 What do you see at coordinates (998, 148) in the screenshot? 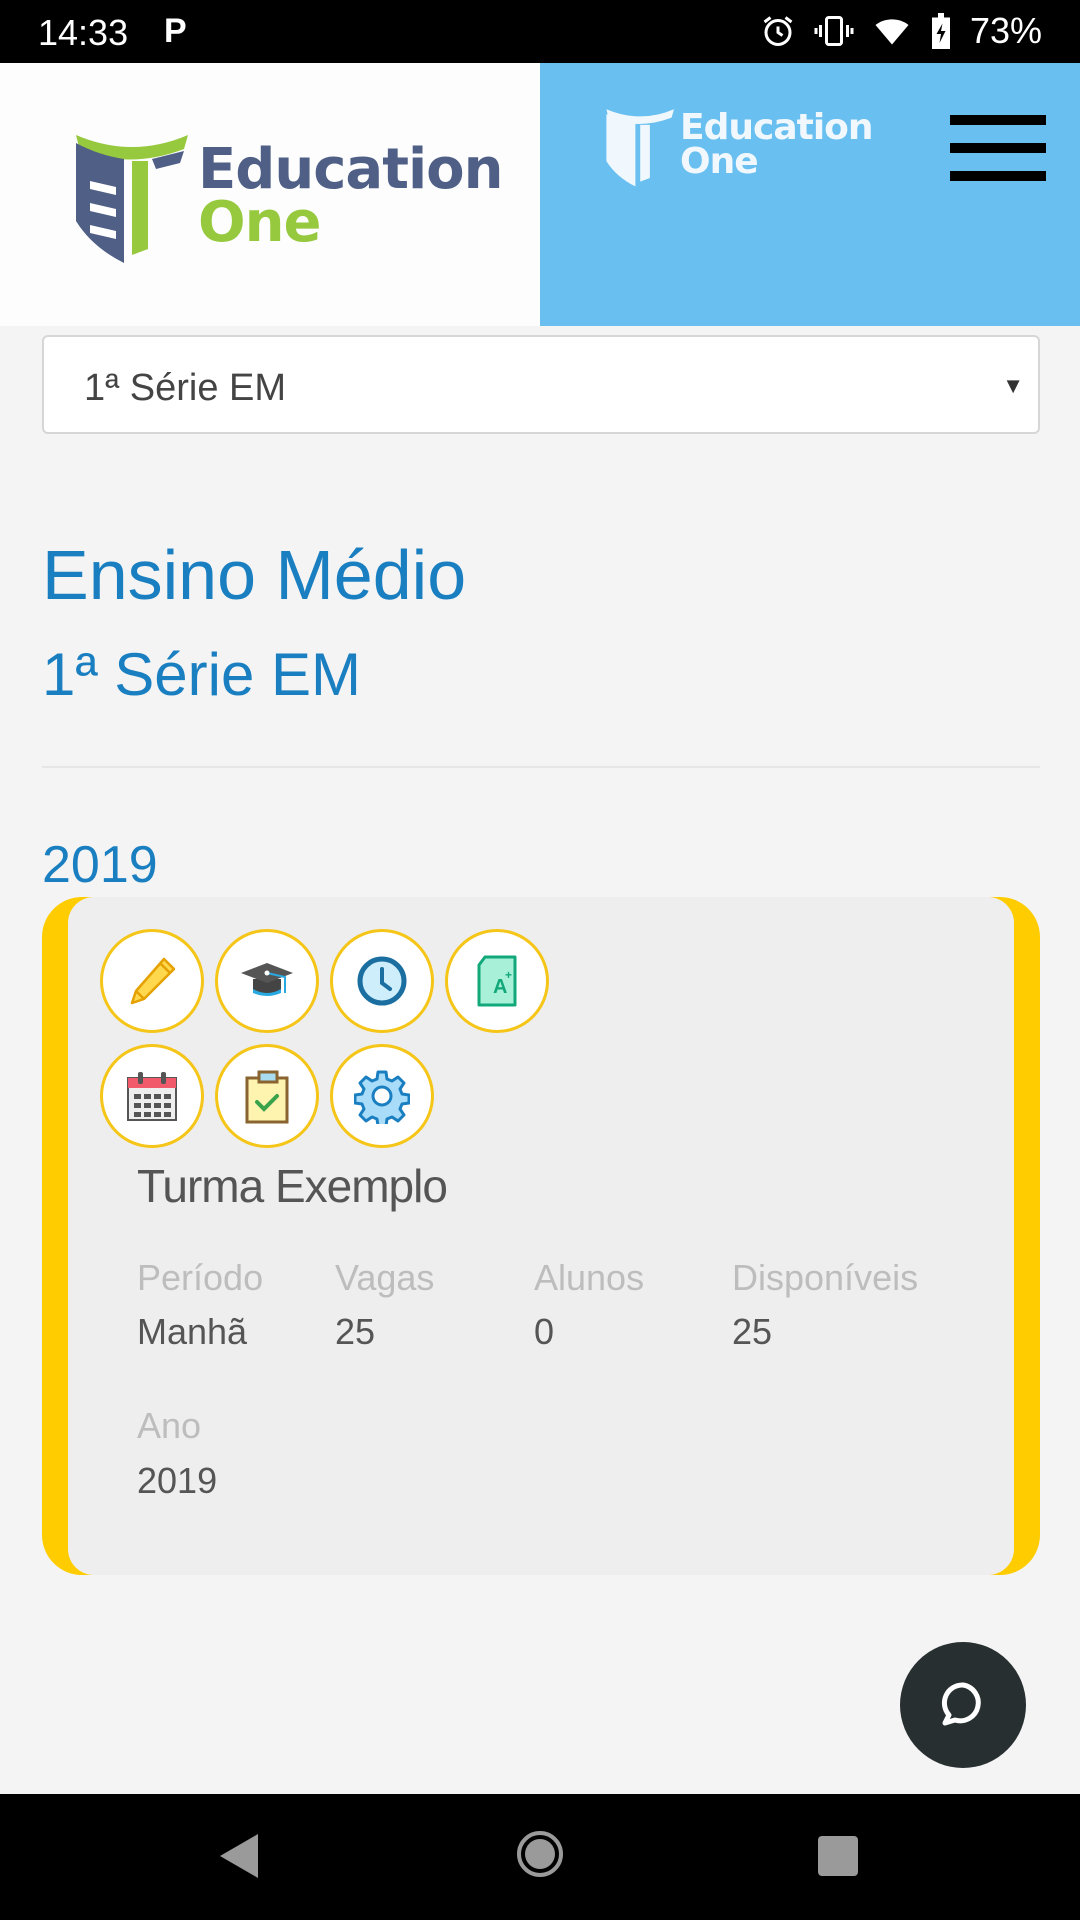
I see `hamburger-menu-button` at bounding box center [998, 148].